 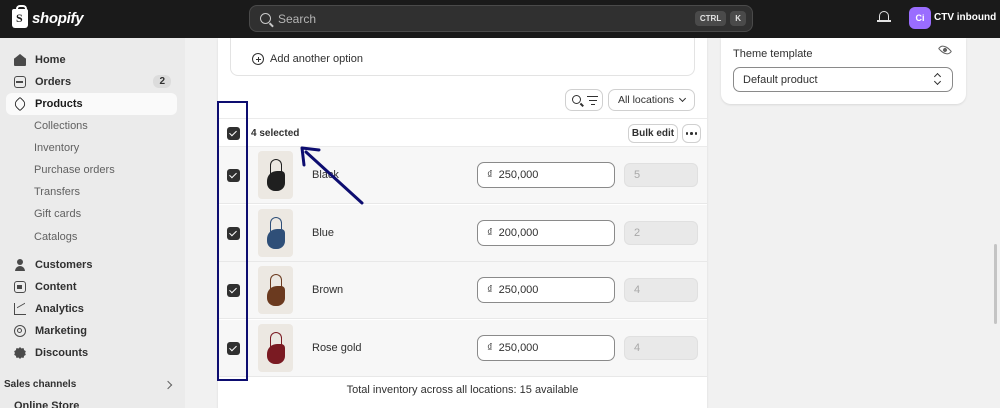 I want to click on sidebar-item-collections: Collections, so click(x=91, y=126).